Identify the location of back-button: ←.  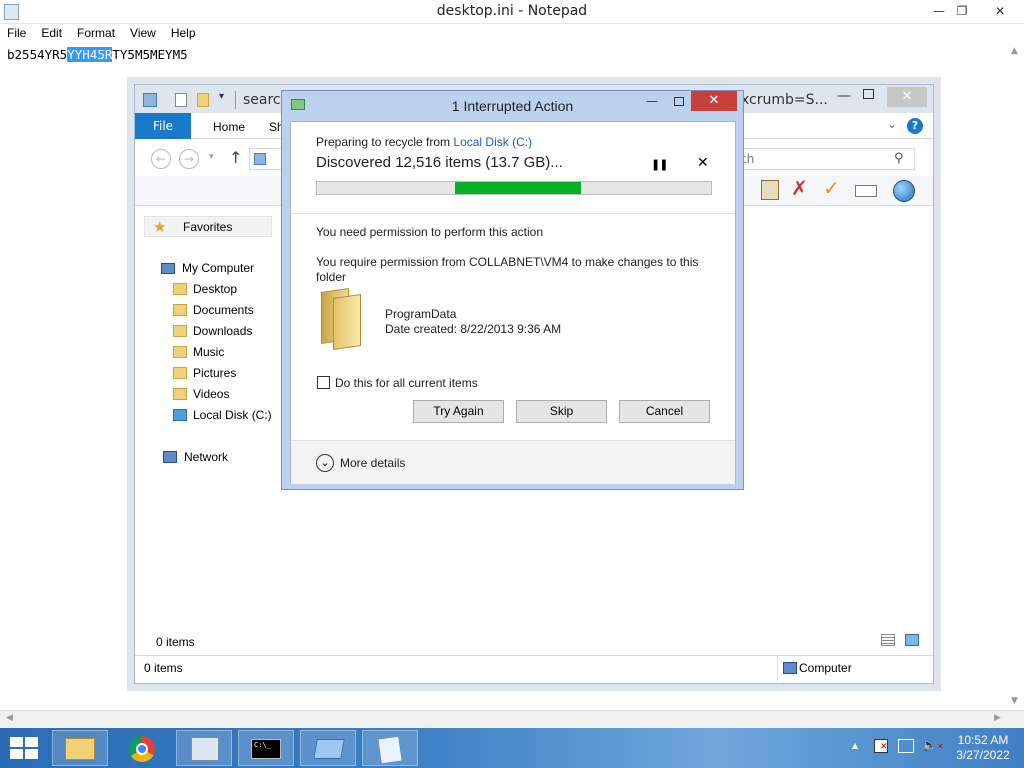
(161, 159).